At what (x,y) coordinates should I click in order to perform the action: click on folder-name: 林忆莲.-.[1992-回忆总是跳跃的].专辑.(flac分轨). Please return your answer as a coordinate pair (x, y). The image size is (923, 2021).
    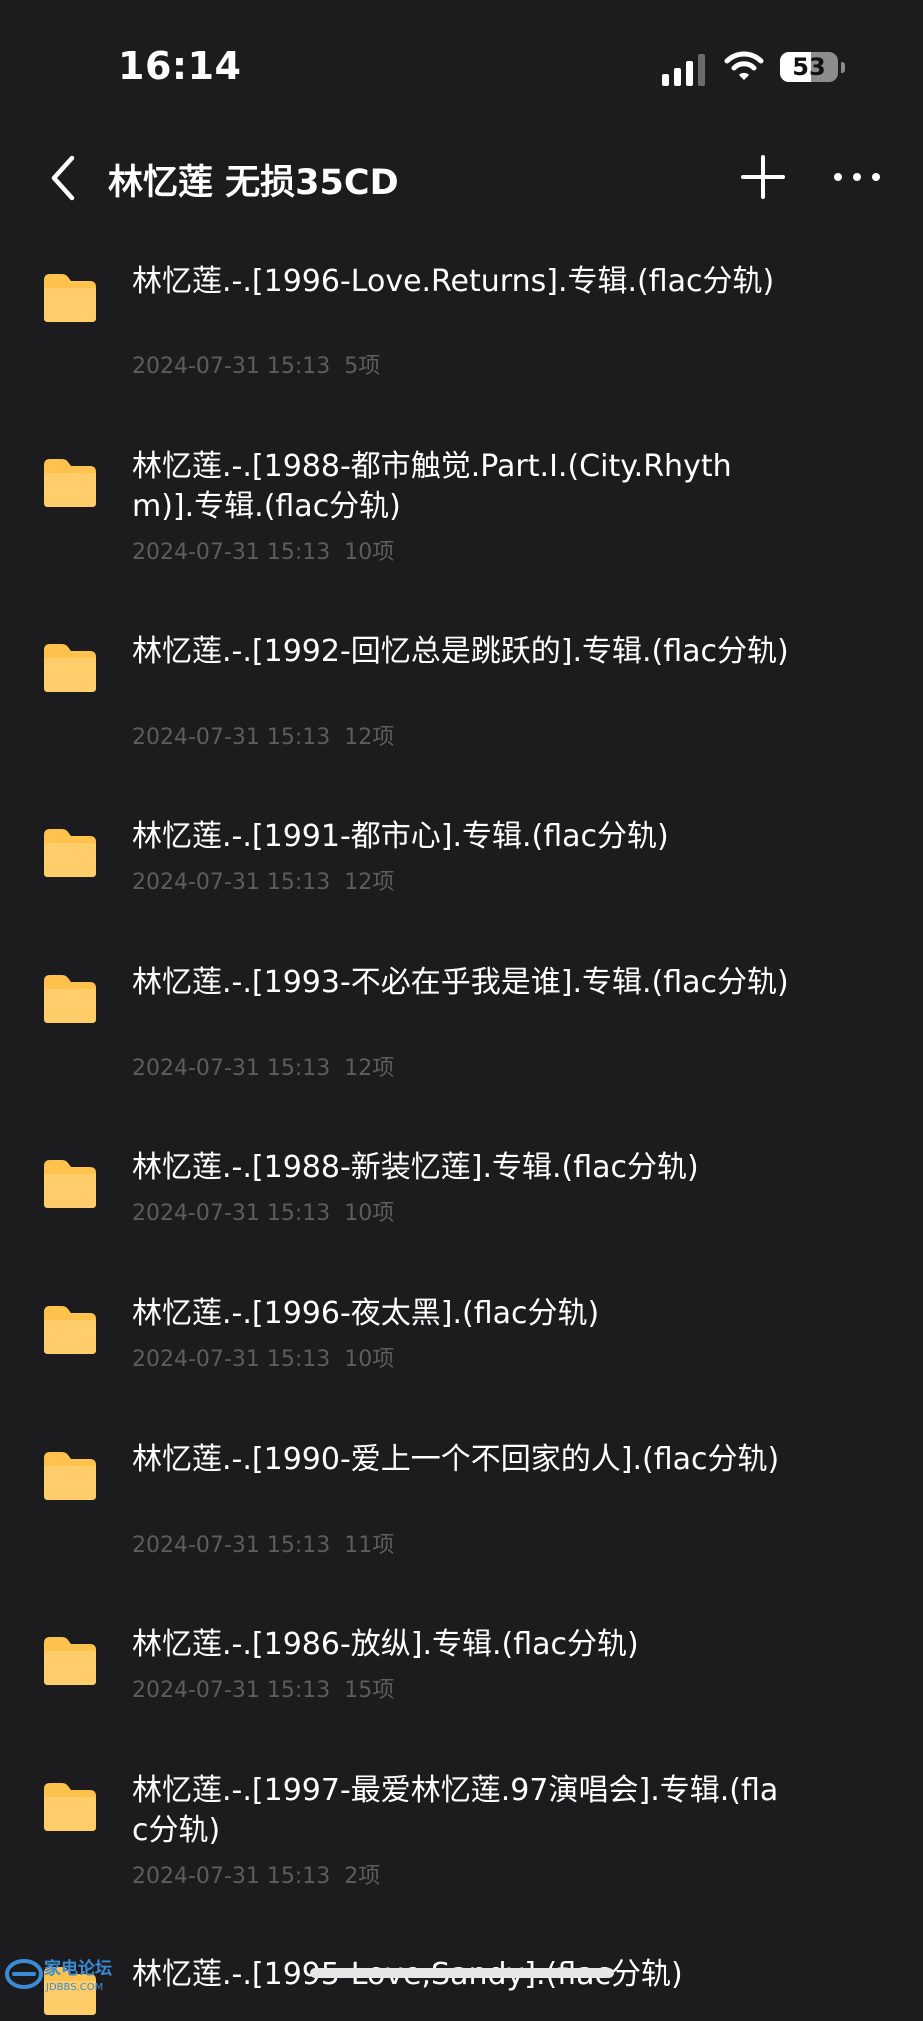
    Looking at the image, I should click on (460, 651).